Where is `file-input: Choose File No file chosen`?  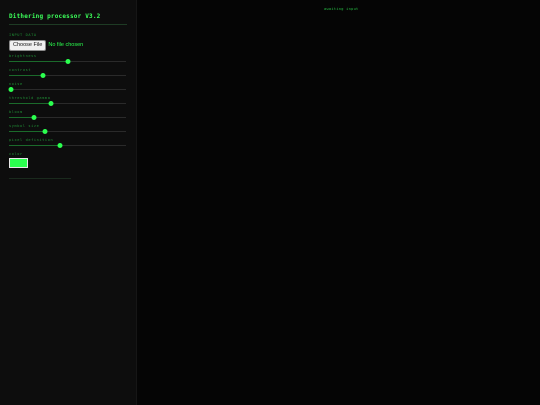 file-input: Choose File No file chosen is located at coordinates (46, 45).